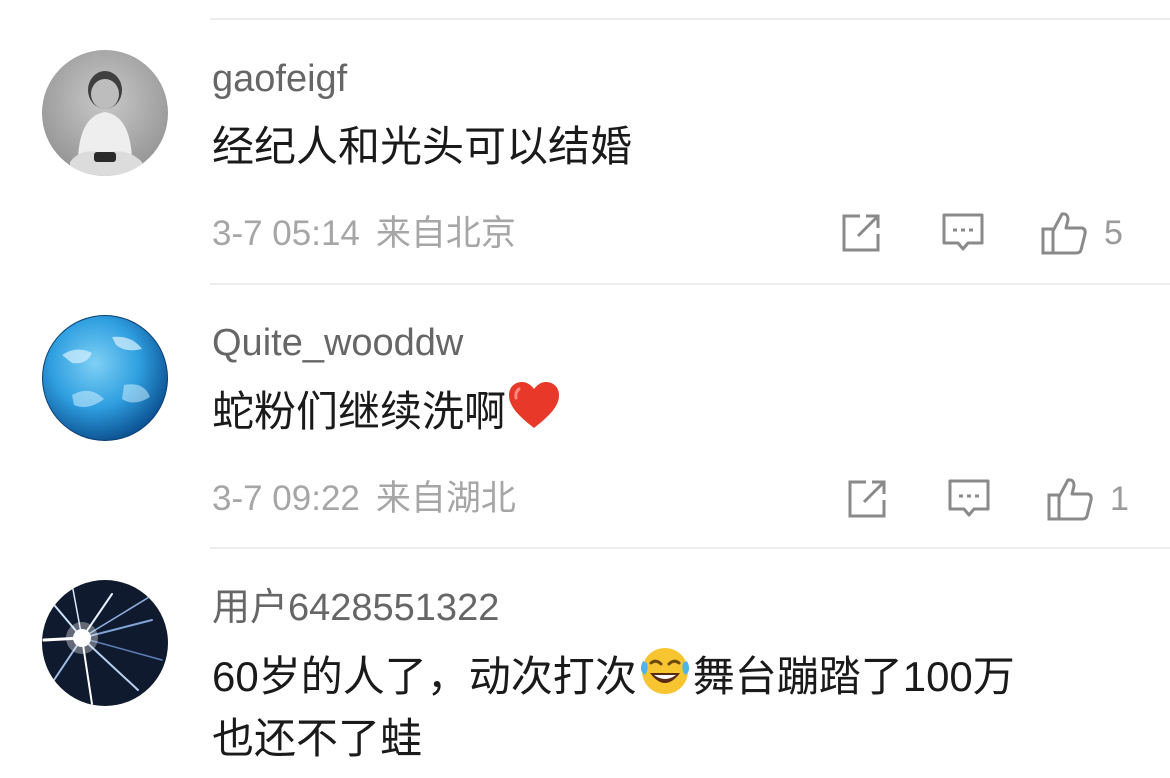 The image size is (1170, 778). What do you see at coordinates (359, 411) in the screenshot?
I see `comment-text-part: 蛇粉们继续洗啊` at bounding box center [359, 411].